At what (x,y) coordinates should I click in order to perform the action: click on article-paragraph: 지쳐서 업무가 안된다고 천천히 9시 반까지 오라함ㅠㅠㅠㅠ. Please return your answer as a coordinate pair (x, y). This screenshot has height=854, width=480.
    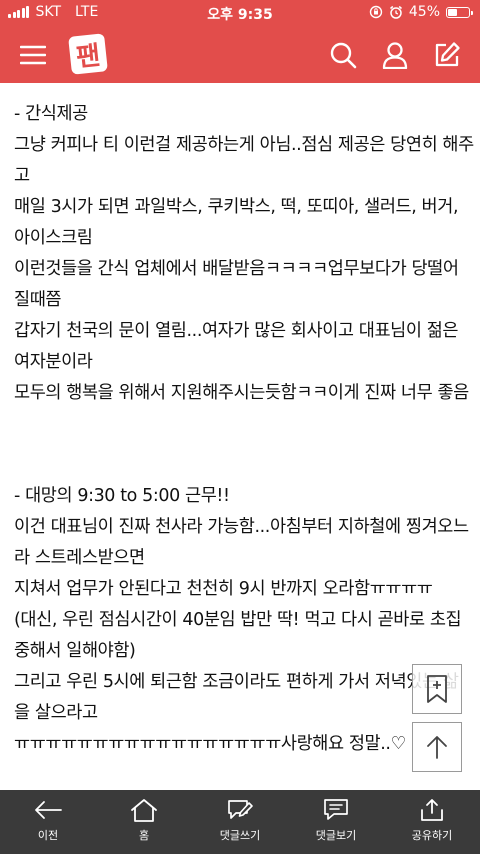
    Looking at the image, I should click on (223, 589).